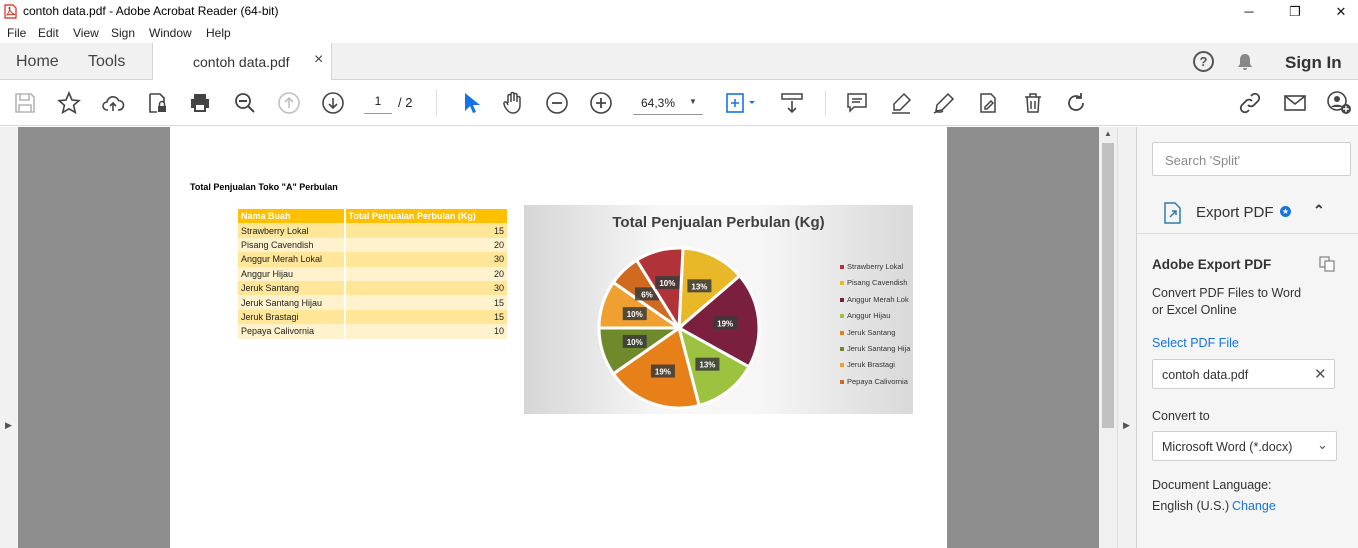  I want to click on zoom-dropdown: 64,3% ▼, so click(668, 104).